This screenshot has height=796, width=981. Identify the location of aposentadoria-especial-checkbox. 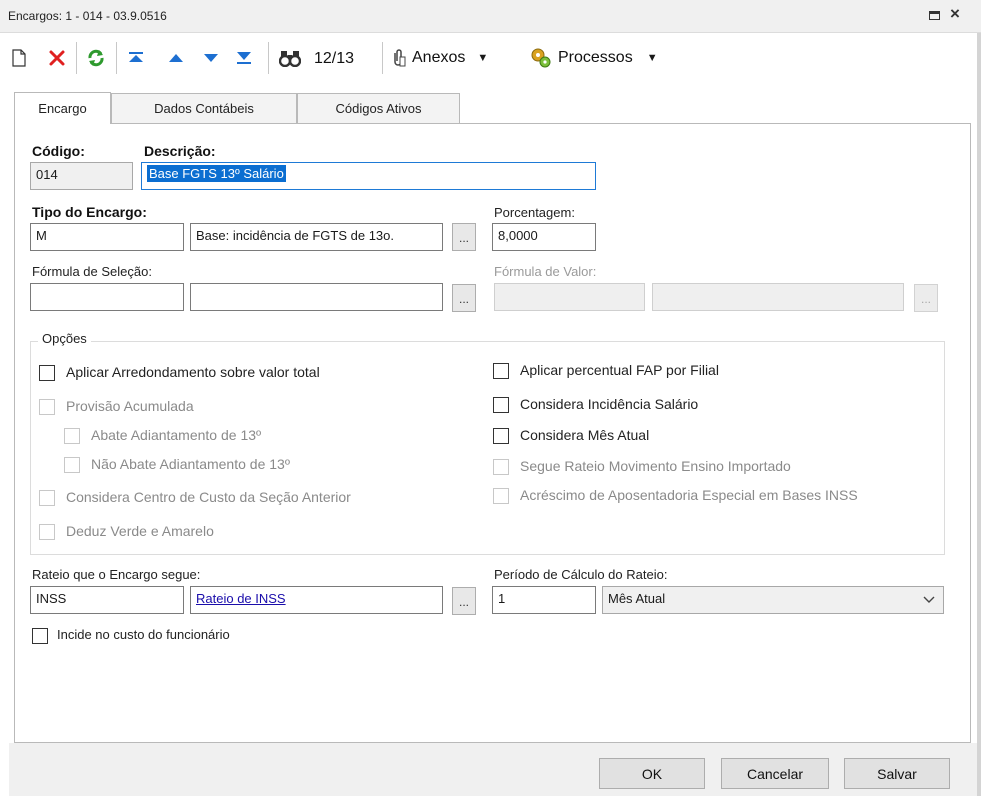
(501, 496).